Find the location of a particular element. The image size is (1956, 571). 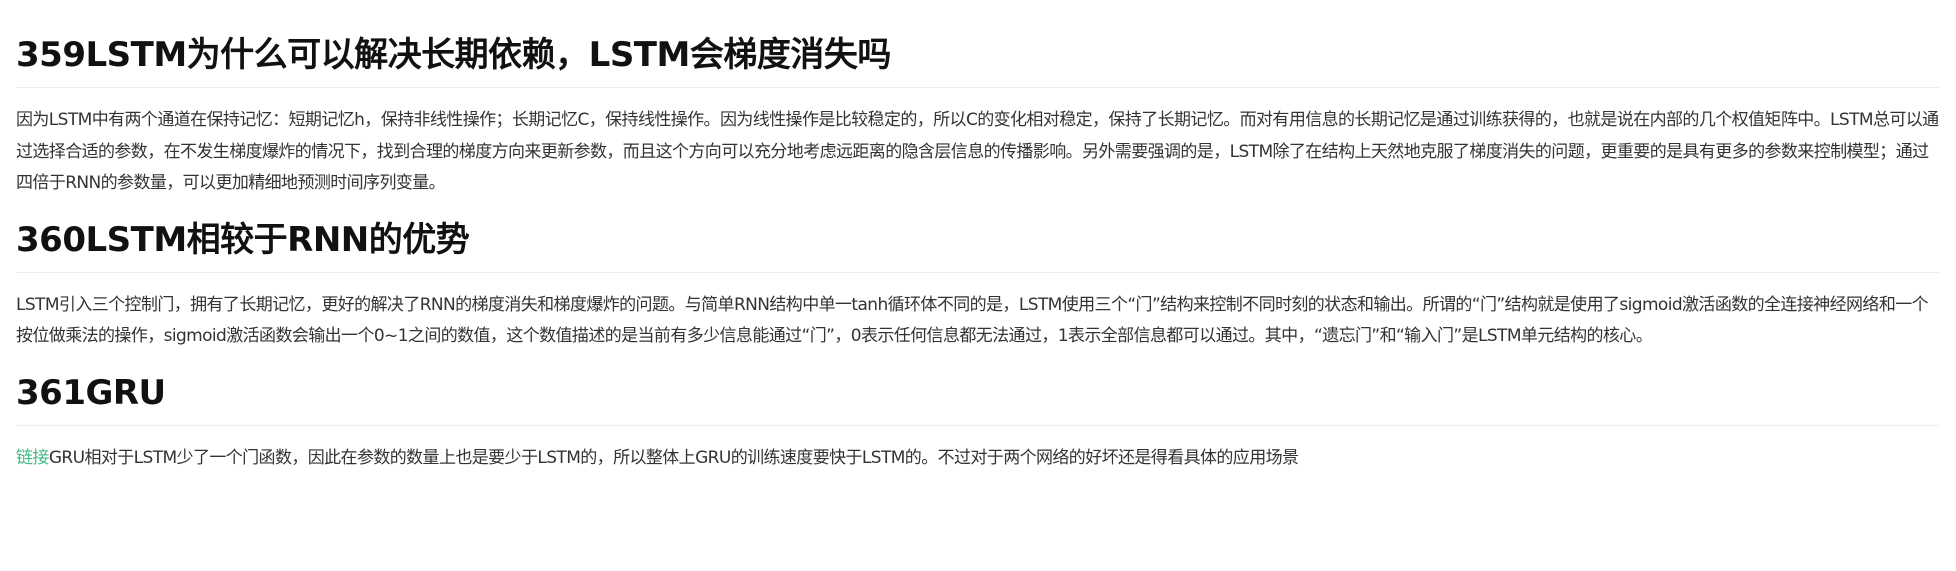

section-heading: 361GRU is located at coordinates (978, 389).